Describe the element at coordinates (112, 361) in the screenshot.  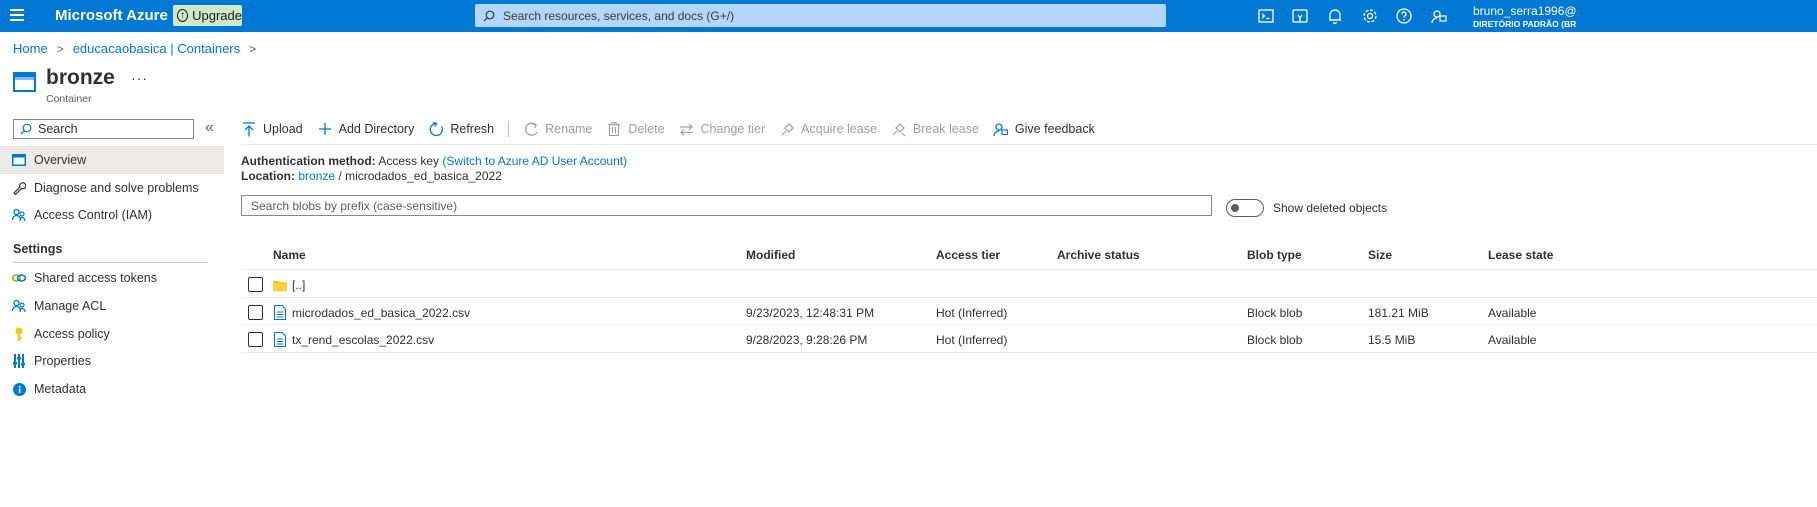
I see `sidebar-item-properties: Properties` at that location.